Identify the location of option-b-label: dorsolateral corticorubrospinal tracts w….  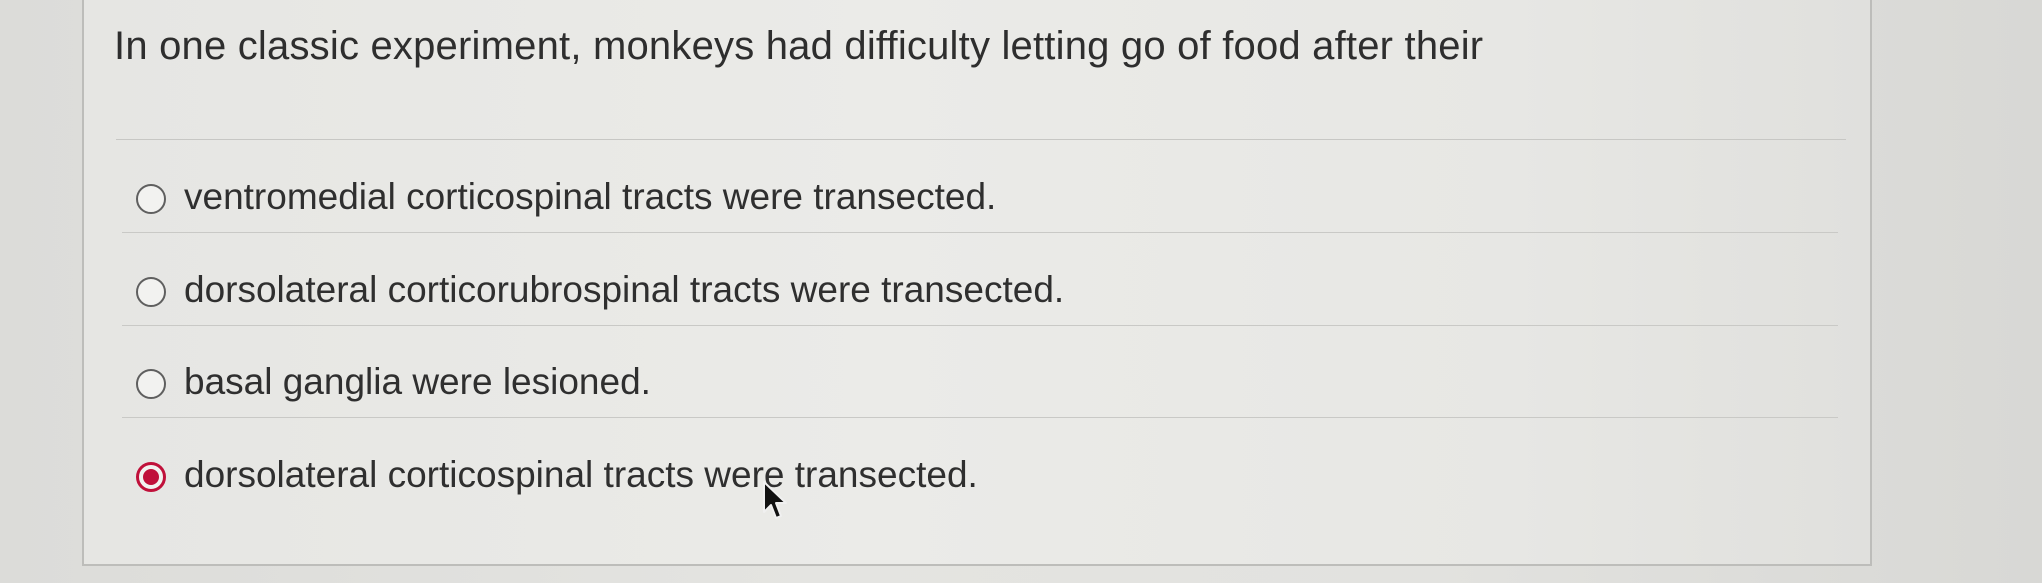
(624, 289).